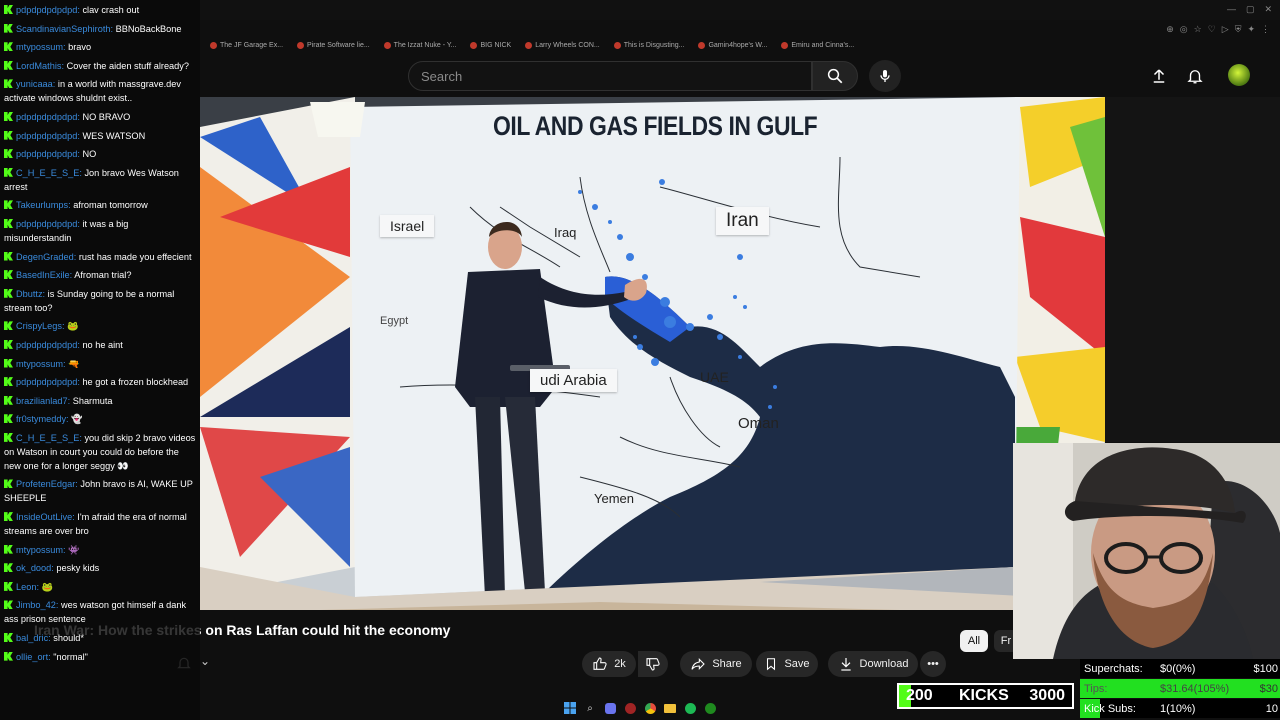  Describe the element at coordinates (394, 321) in the screenshot. I see `map-label-egypt: Egypt` at that location.